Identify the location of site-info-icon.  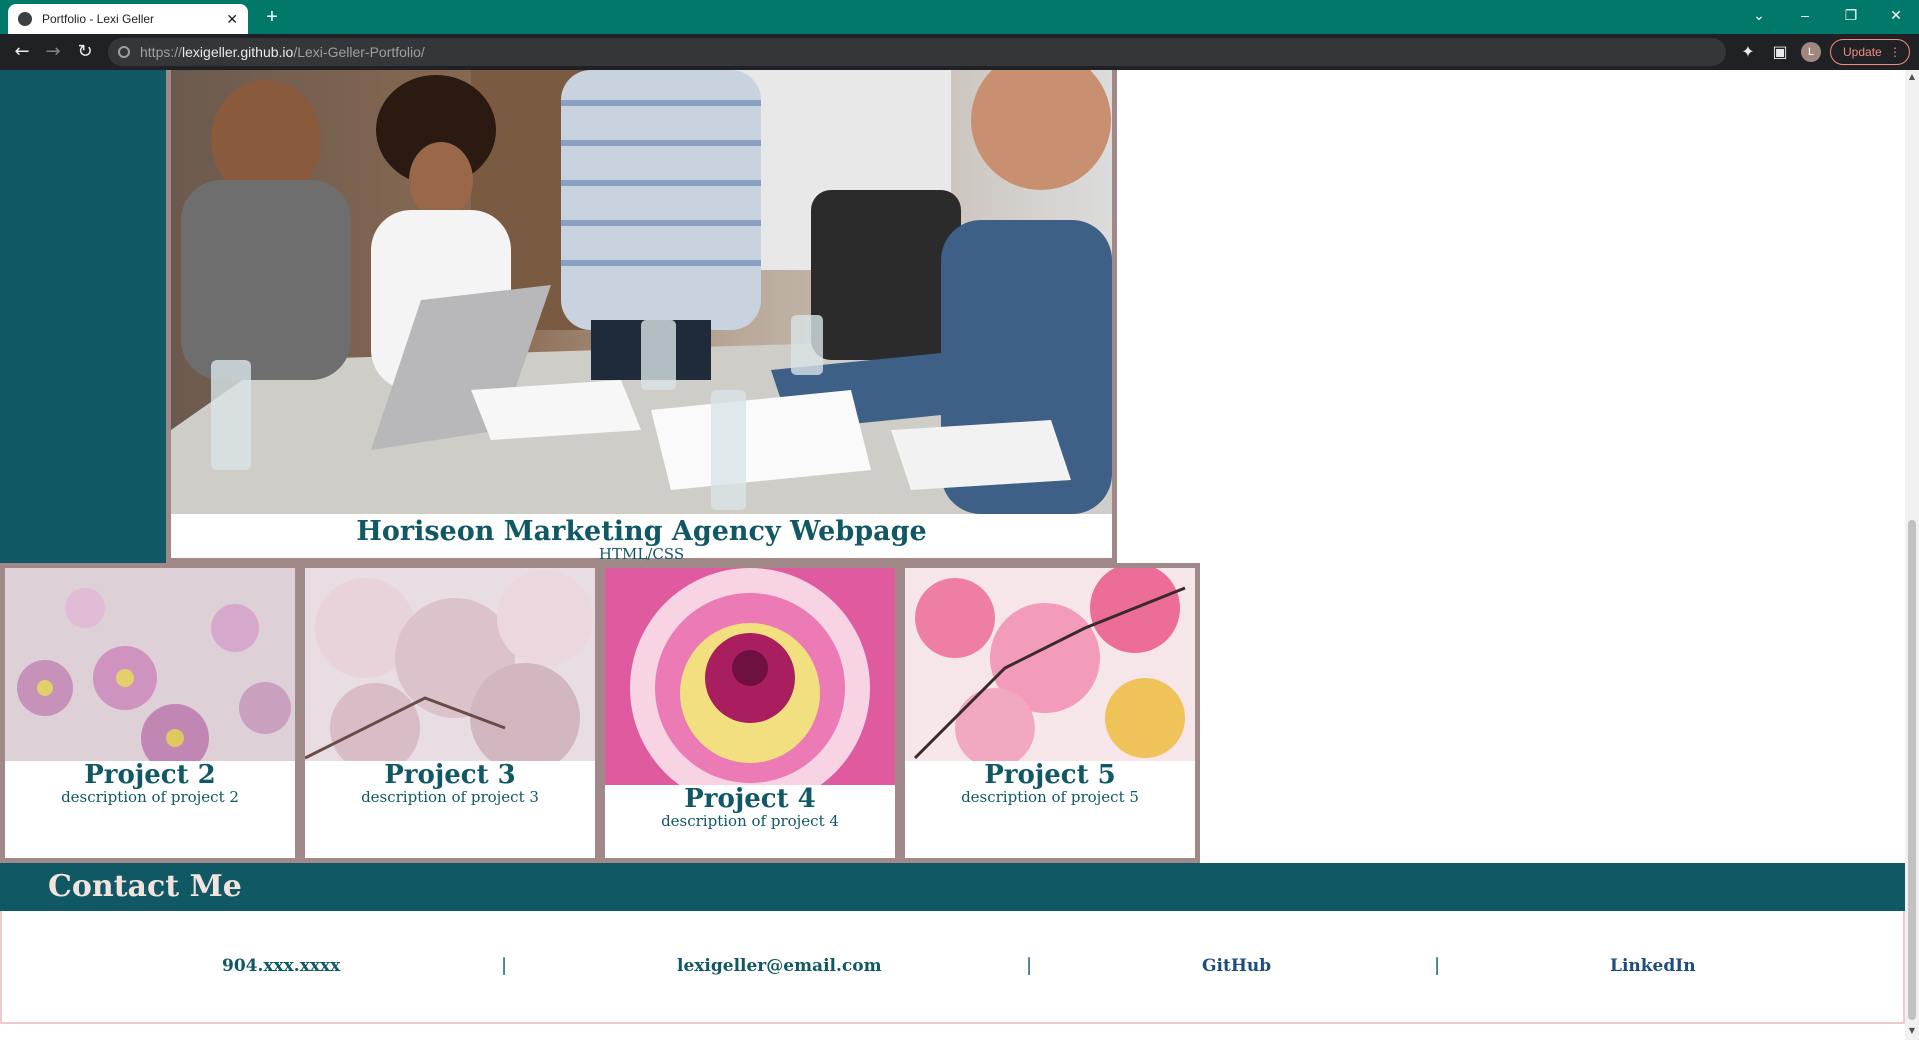
(124, 52).